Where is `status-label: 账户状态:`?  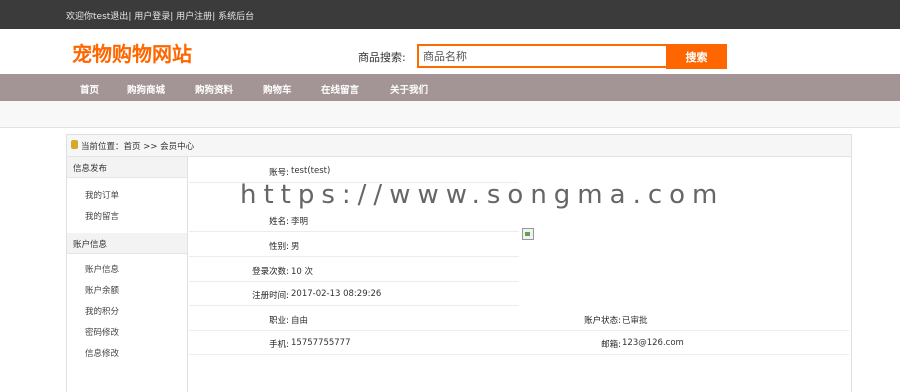
status-label: 账户状态: is located at coordinates (602, 321).